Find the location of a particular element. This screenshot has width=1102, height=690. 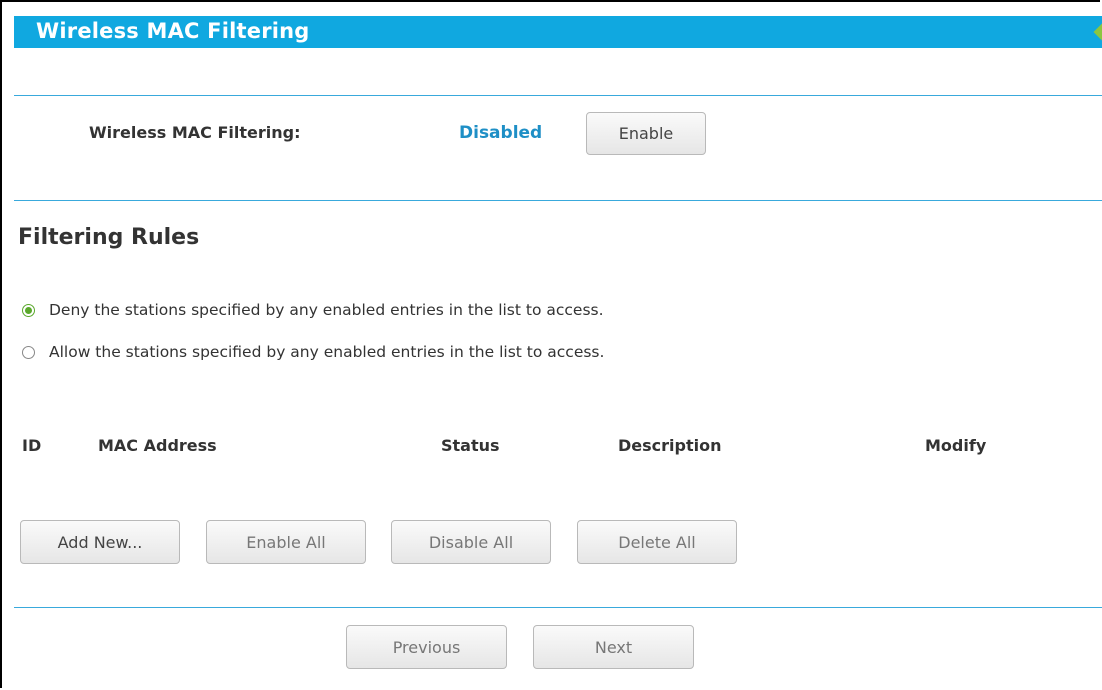

mac-filtering-label: Wireless MAC Filtering: is located at coordinates (195, 132).